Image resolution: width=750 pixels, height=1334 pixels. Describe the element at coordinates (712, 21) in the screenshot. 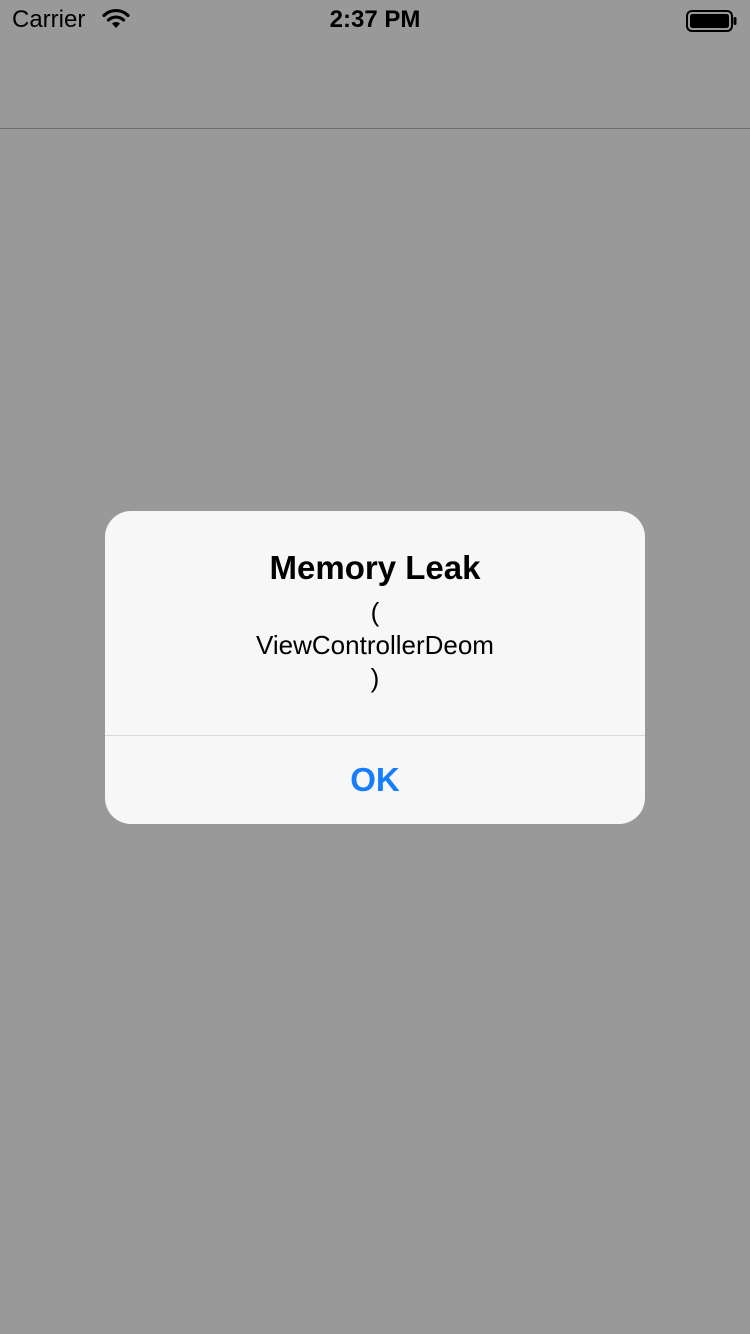

I see `battery-icon` at that location.